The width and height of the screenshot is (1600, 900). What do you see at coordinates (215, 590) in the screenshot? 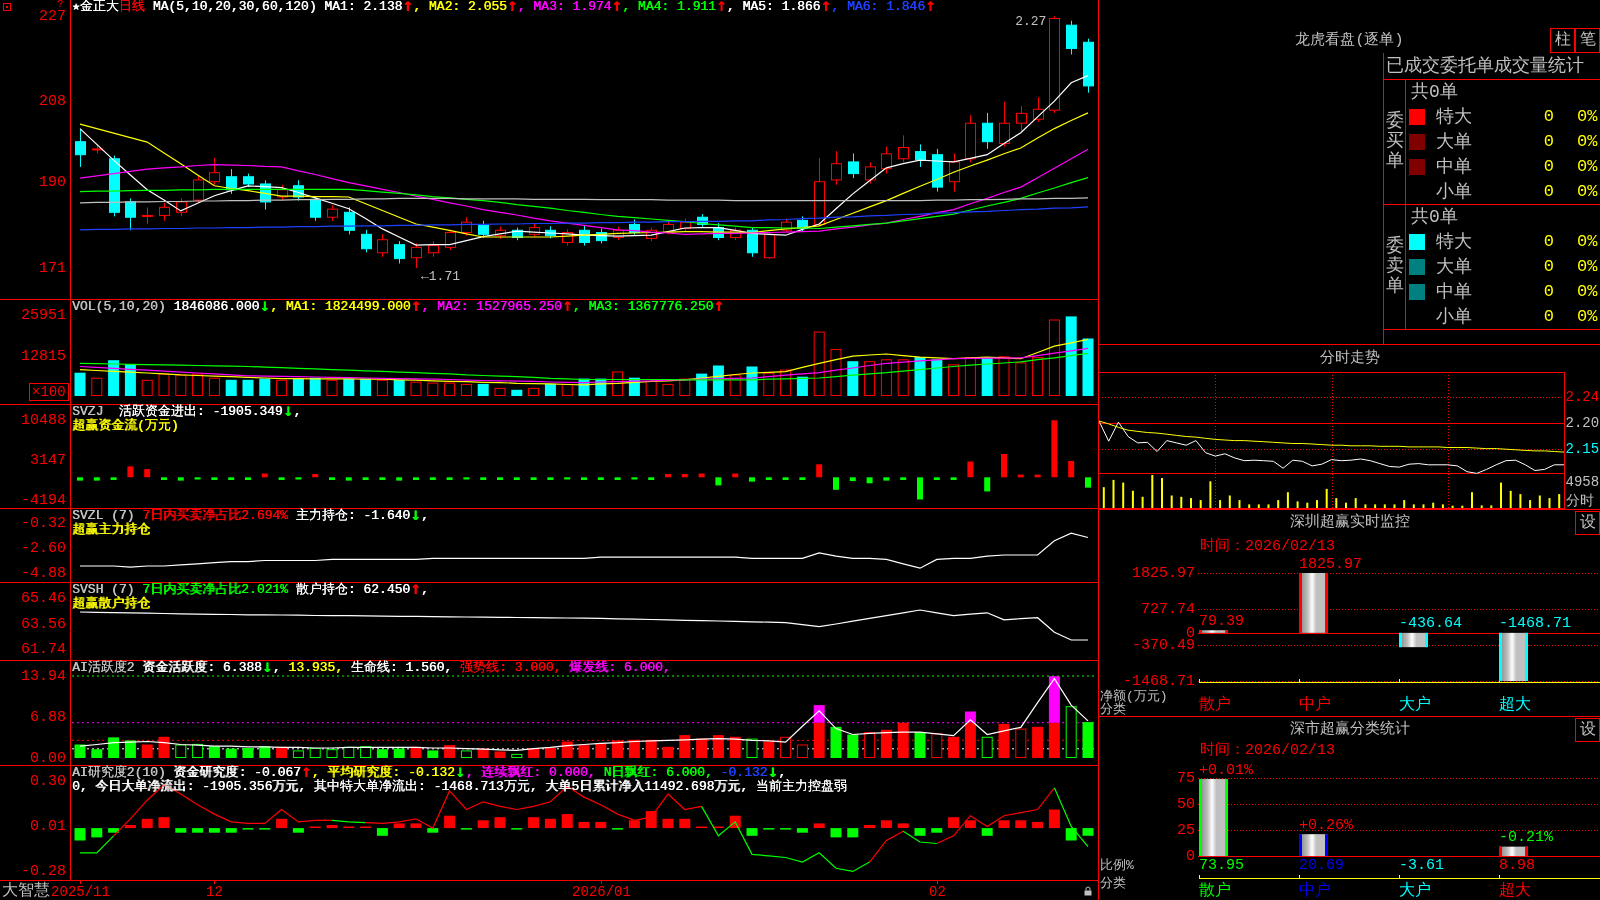
I see `legend-text: 7日内买卖净占比2.021%` at bounding box center [215, 590].